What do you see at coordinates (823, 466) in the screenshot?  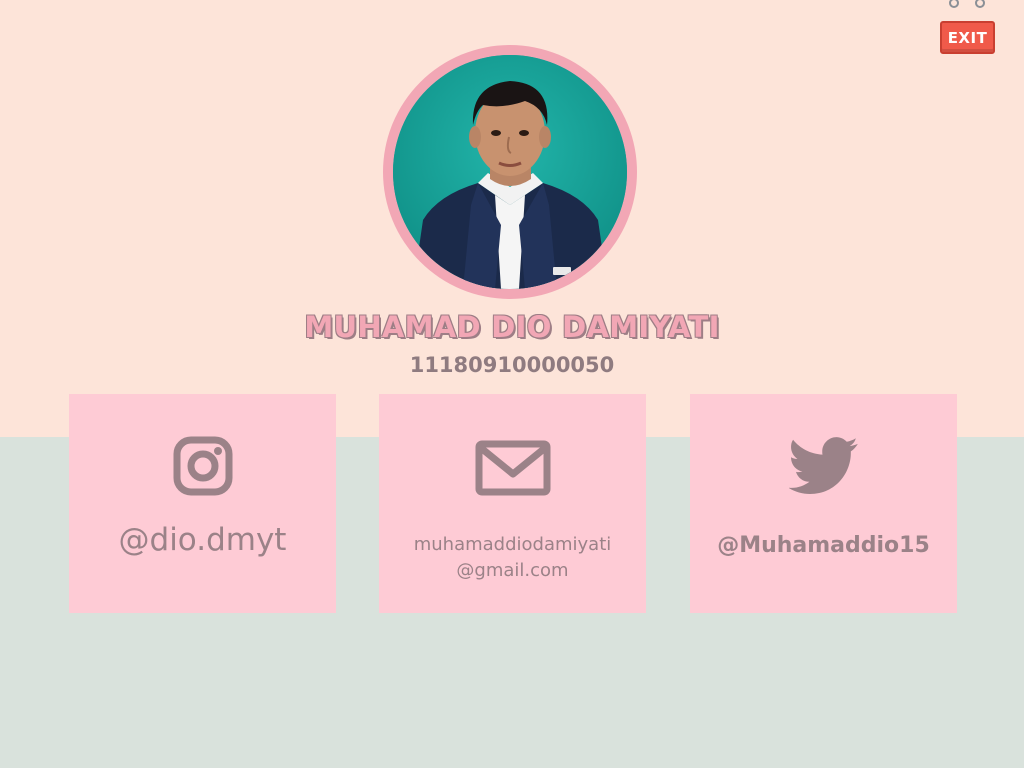 I see `twitter-icon` at bounding box center [823, 466].